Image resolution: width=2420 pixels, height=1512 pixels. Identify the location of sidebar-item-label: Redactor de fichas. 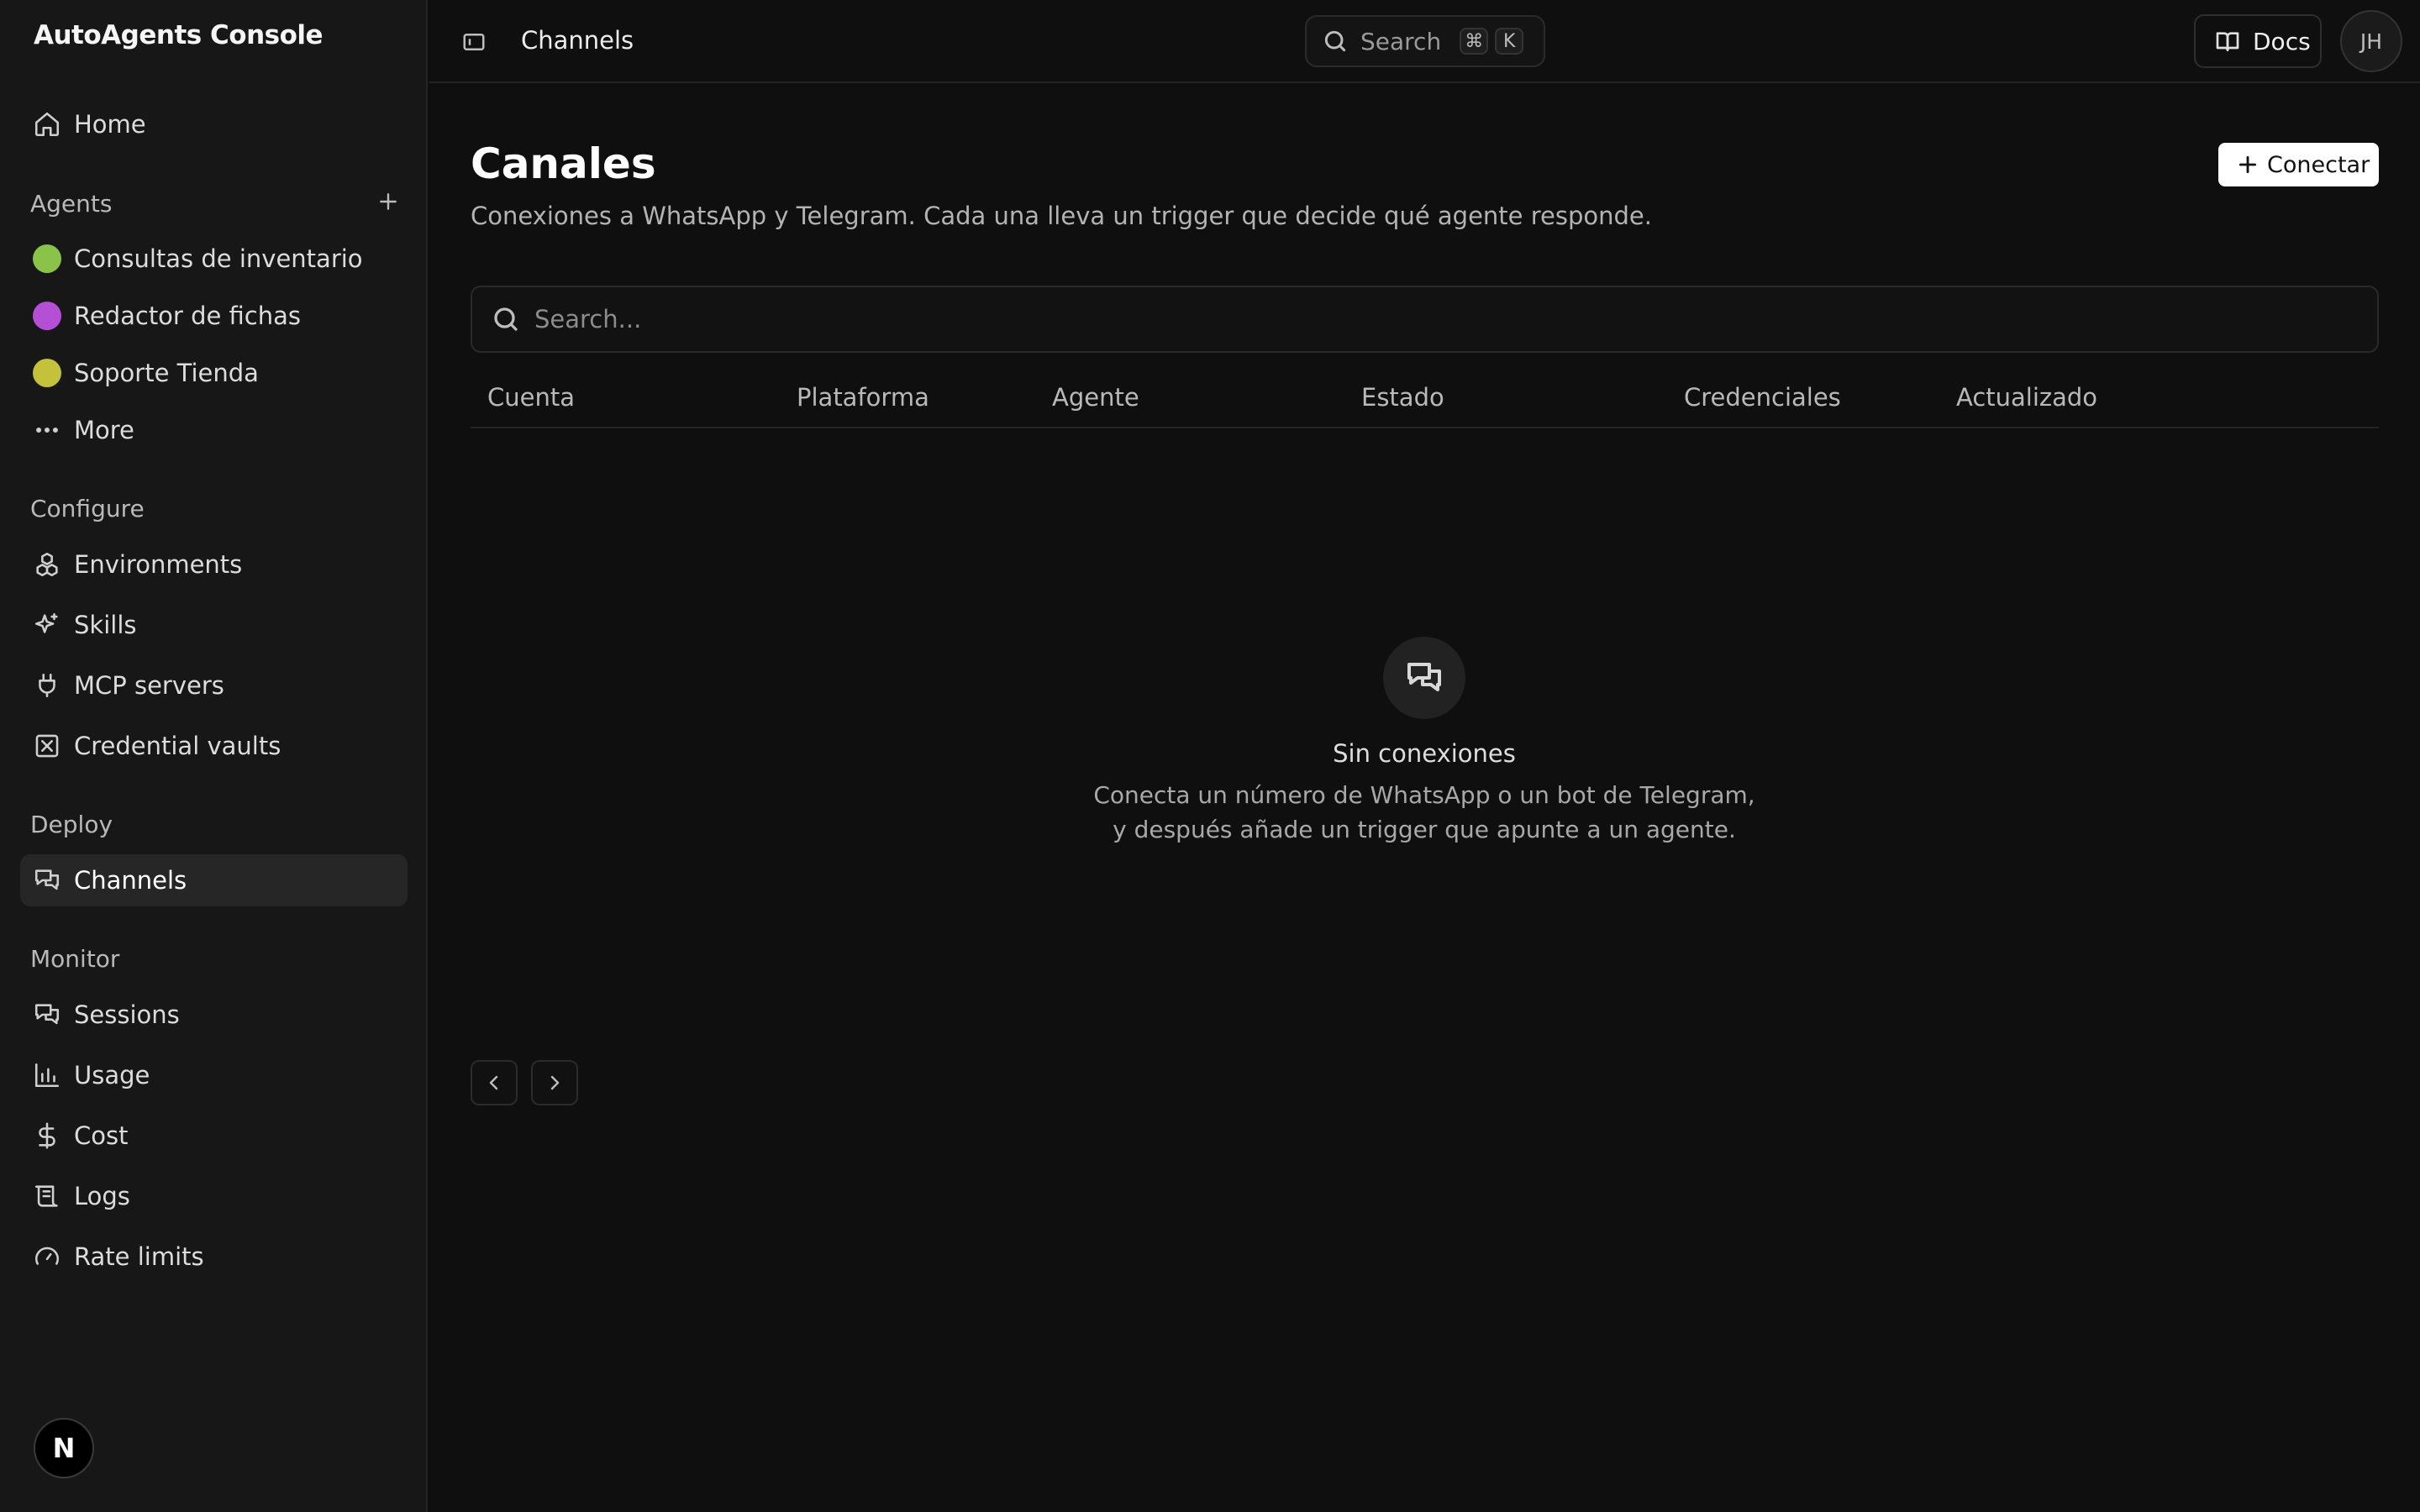
(188, 316).